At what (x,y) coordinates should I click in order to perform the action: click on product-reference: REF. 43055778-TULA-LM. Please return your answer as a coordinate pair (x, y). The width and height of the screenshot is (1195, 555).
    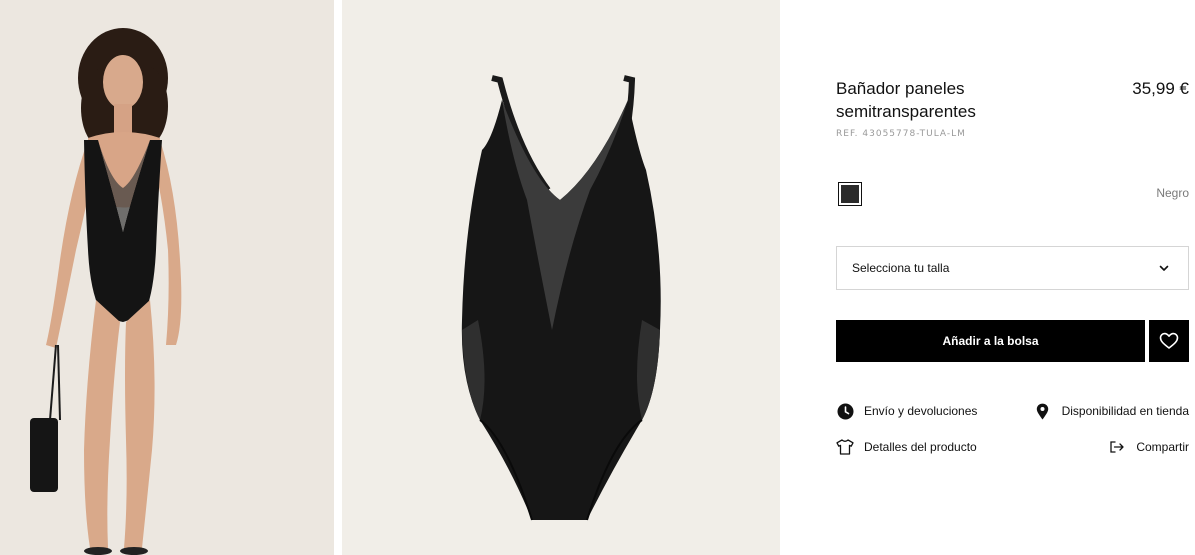
    Looking at the image, I should click on (901, 134).